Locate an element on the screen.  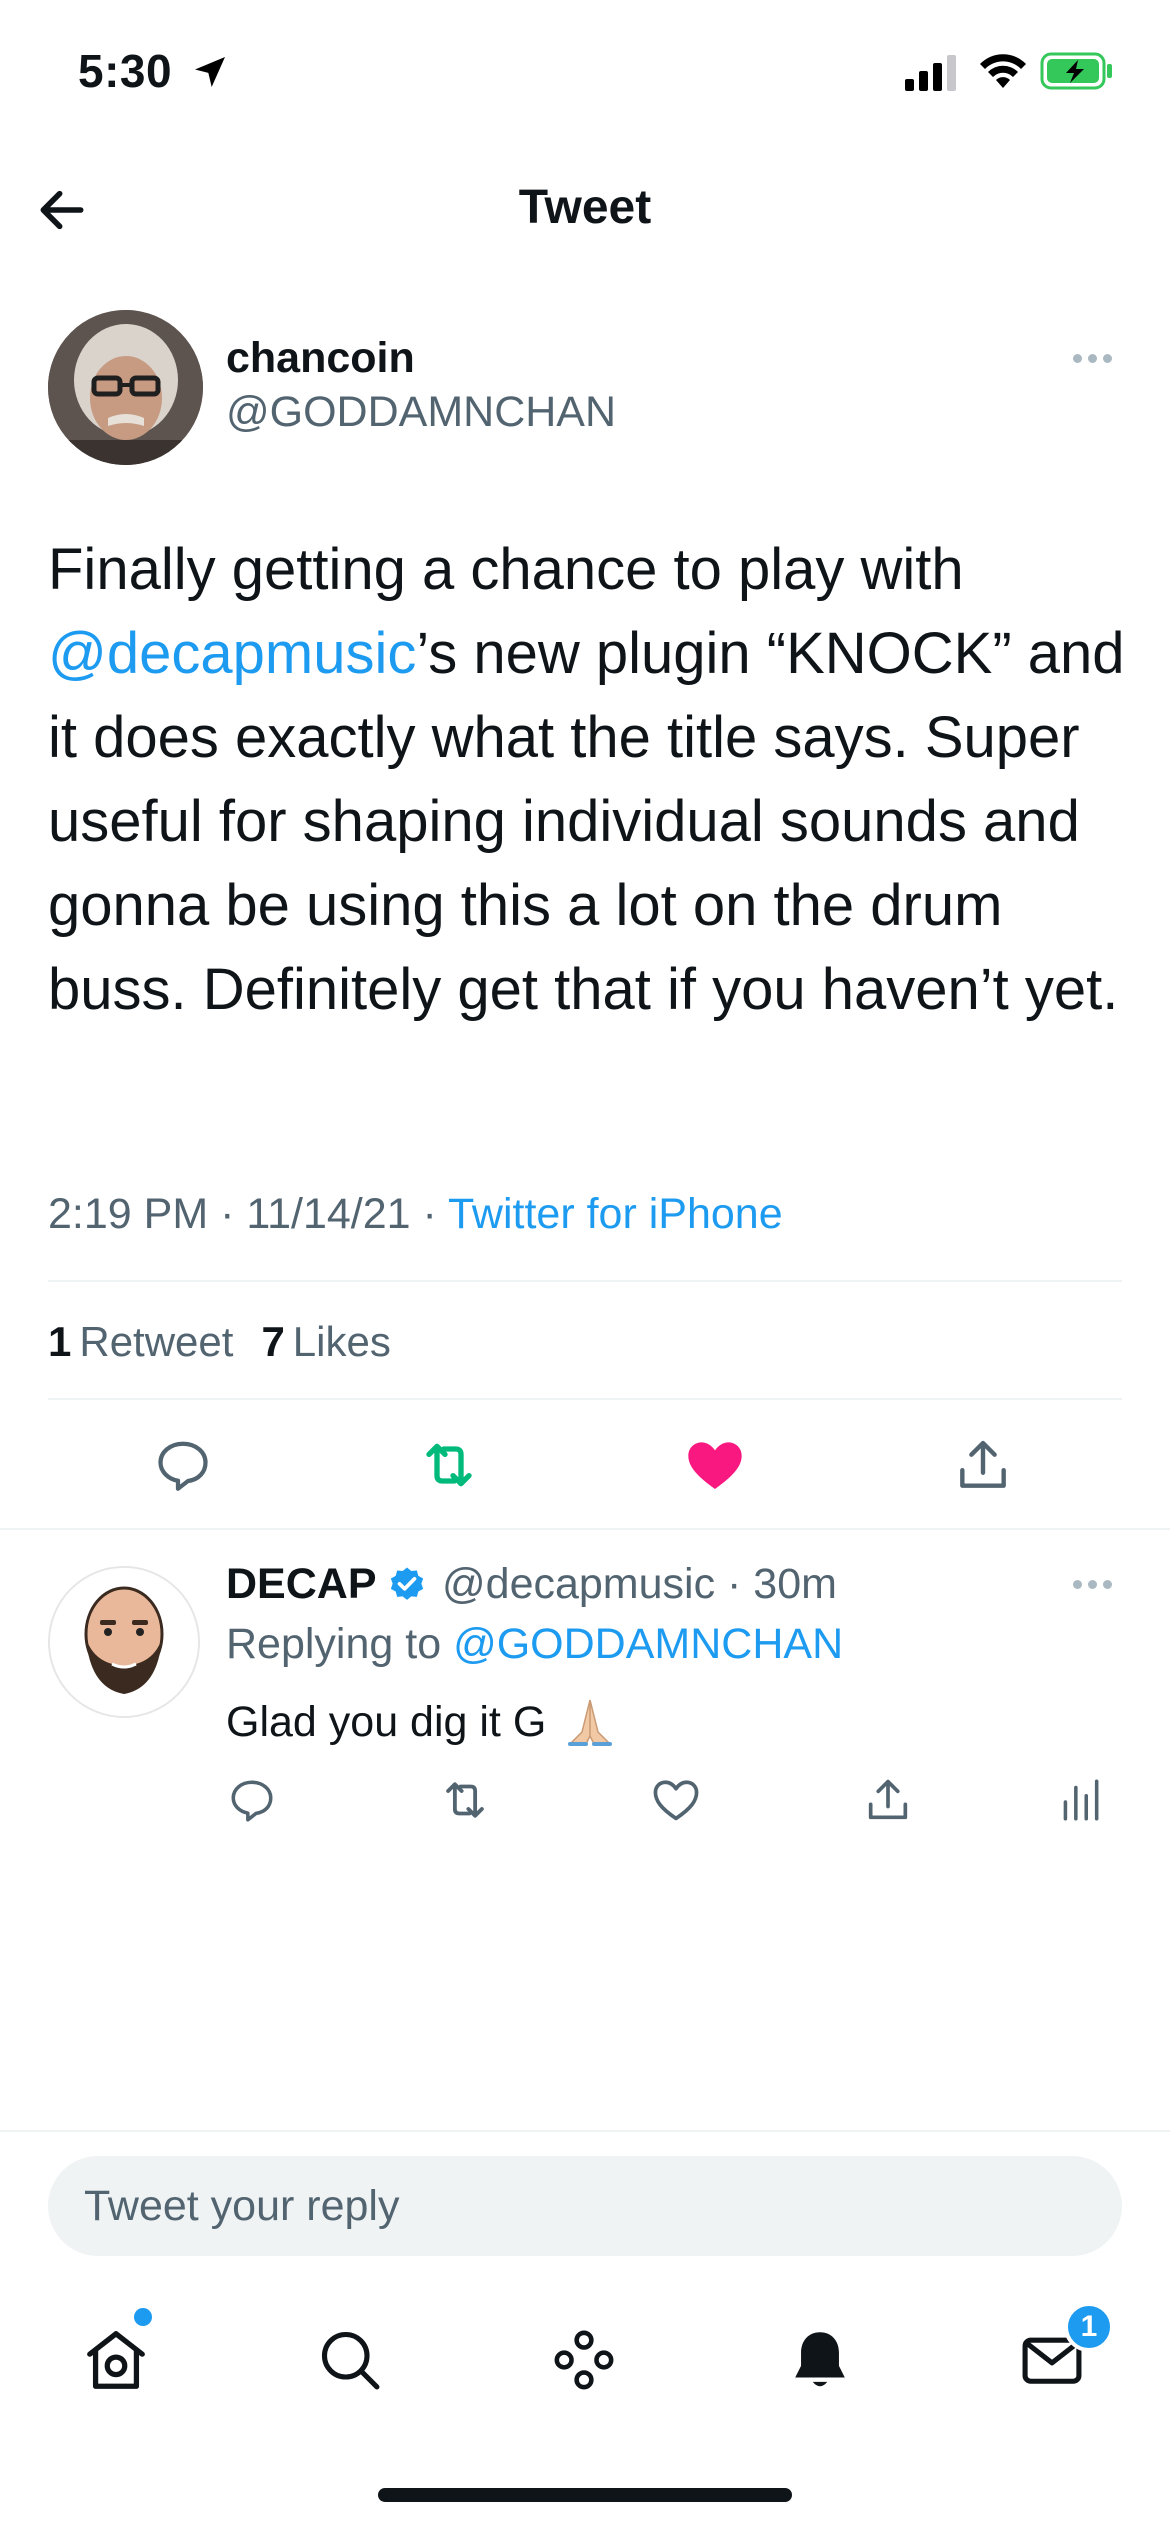
likes-stat: 7 Likes is located at coordinates (325, 1342).